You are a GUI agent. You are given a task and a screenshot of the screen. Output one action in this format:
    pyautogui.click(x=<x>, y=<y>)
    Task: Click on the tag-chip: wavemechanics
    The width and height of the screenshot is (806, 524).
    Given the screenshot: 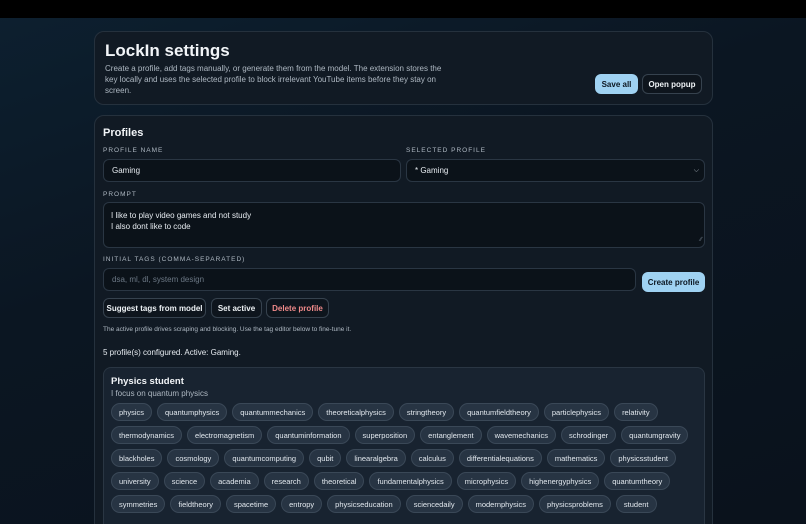 What is the action you would take?
    pyautogui.click(x=521, y=435)
    